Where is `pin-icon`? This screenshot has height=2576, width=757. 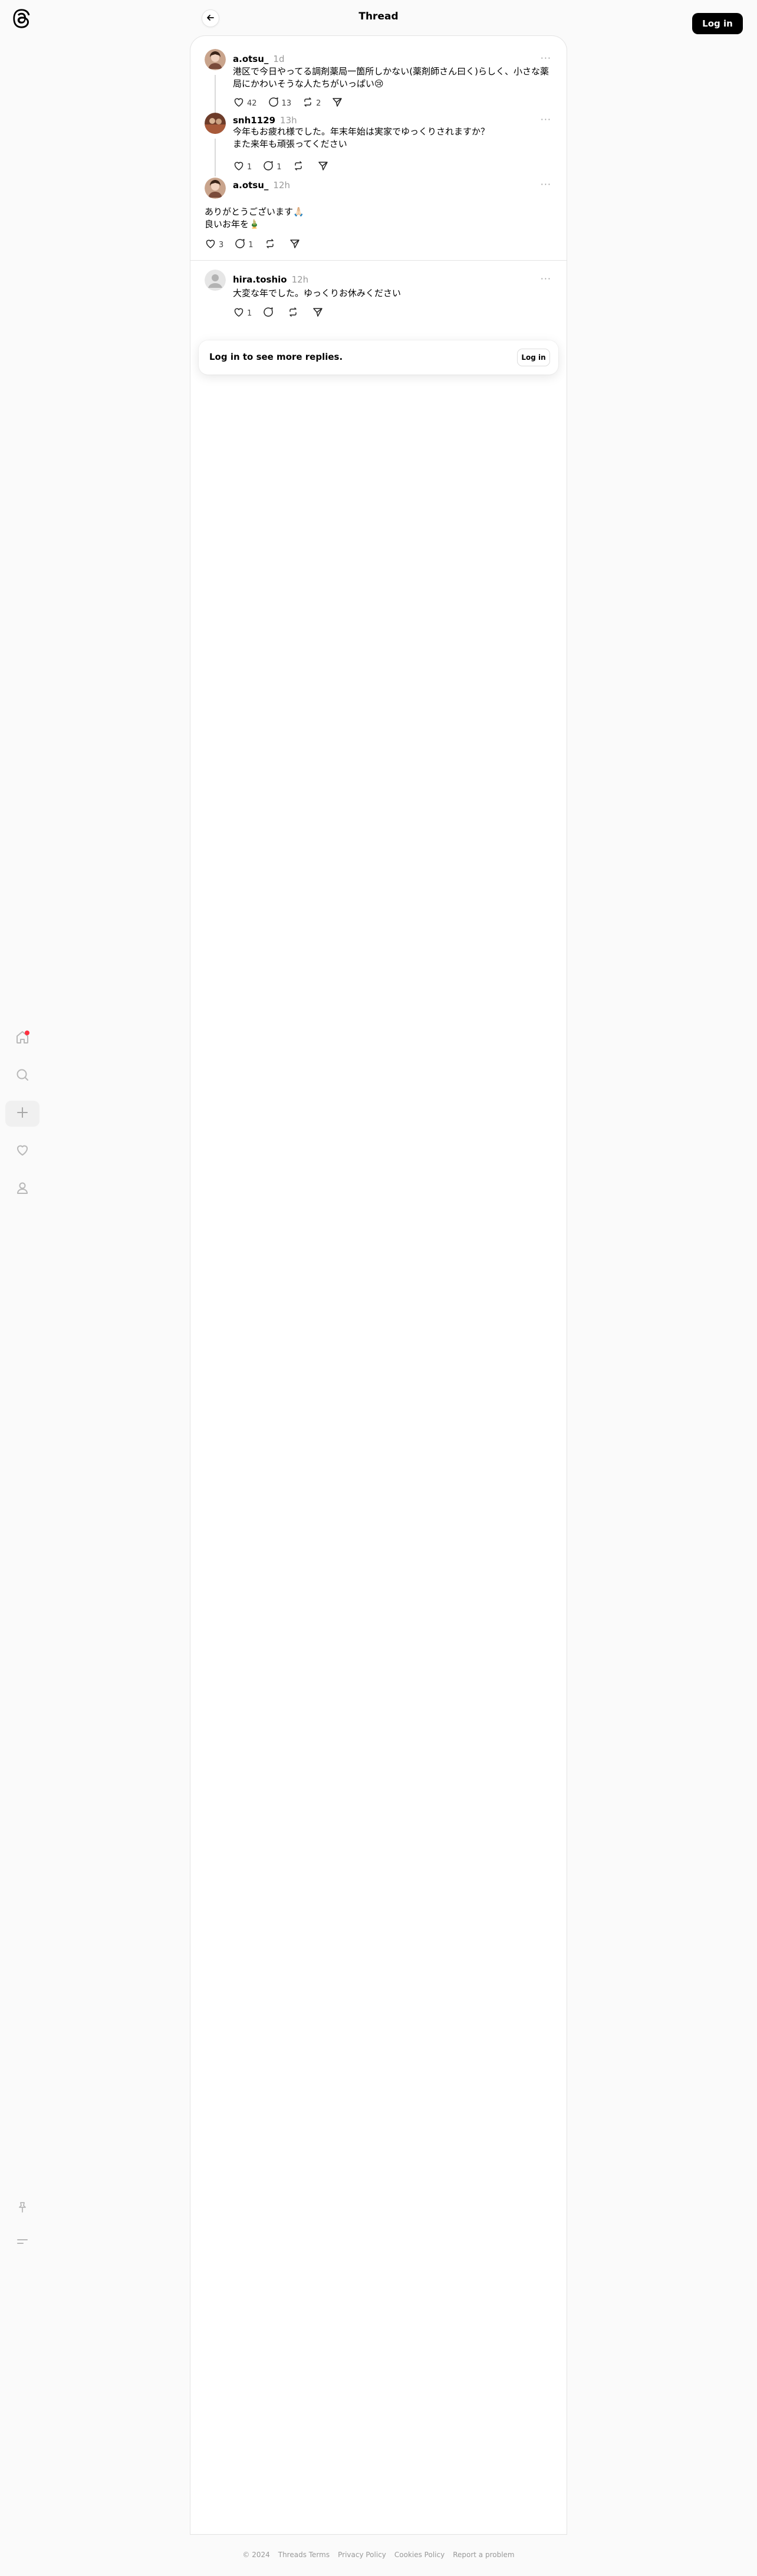
pin-icon is located at coordinates (22, 2208).